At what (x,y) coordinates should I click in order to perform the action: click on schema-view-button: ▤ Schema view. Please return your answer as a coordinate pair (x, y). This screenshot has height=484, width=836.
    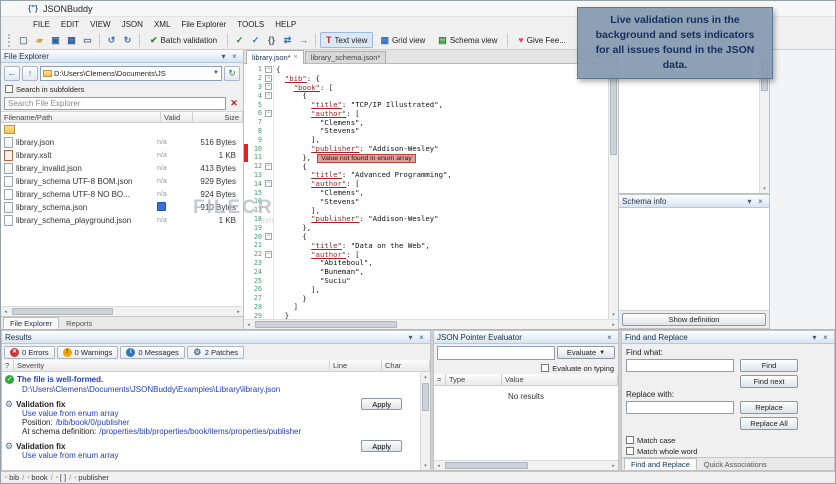
    Looking at the image, I should click on (467, 40).